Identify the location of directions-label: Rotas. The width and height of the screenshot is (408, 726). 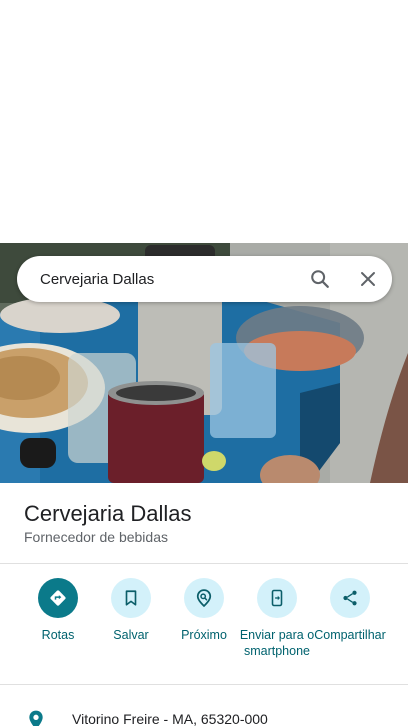
(58, 635).